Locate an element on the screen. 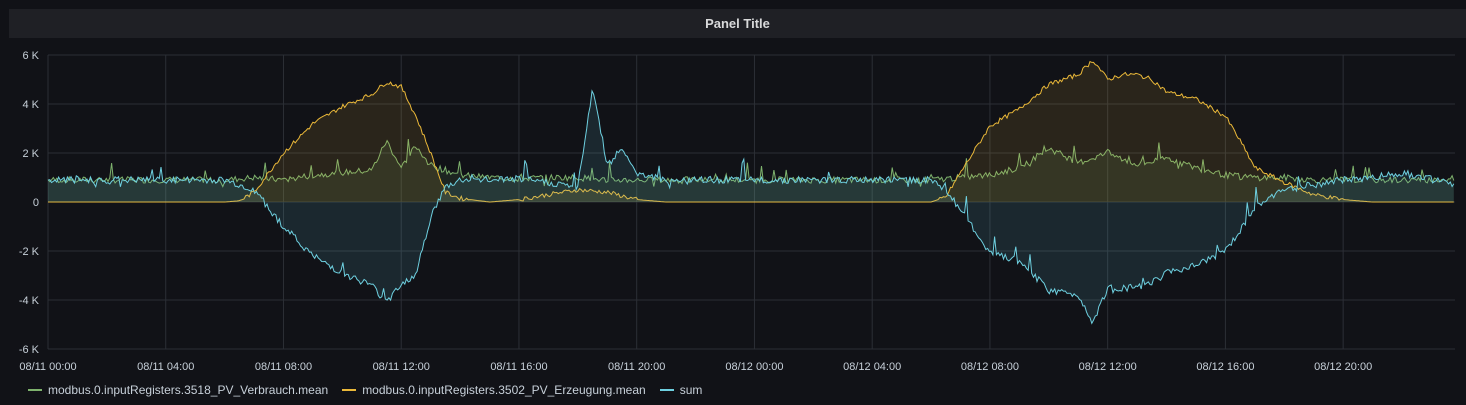  x-tick-label: 08/12 00:00 is located at coordinates (754, 367).